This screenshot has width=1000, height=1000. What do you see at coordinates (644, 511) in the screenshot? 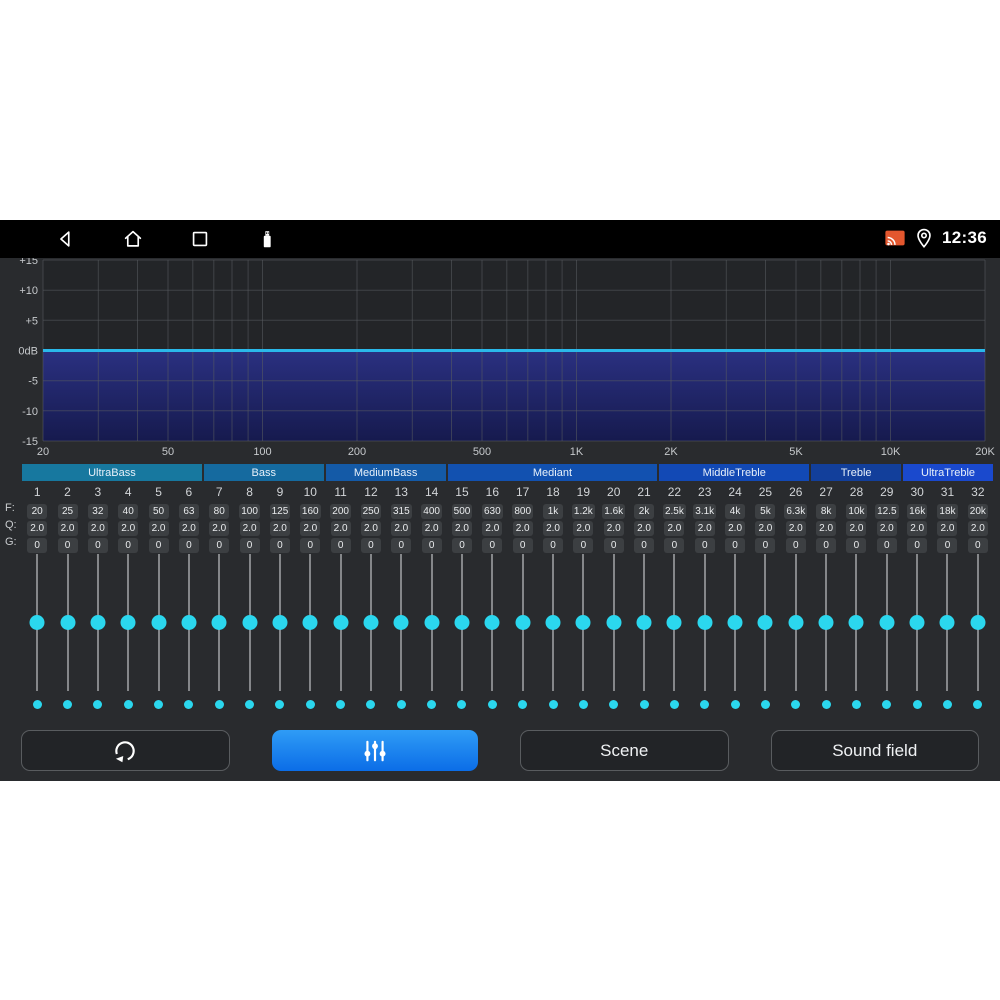
I see `f-value-chip: 2k` at bounding box center [644, 511].